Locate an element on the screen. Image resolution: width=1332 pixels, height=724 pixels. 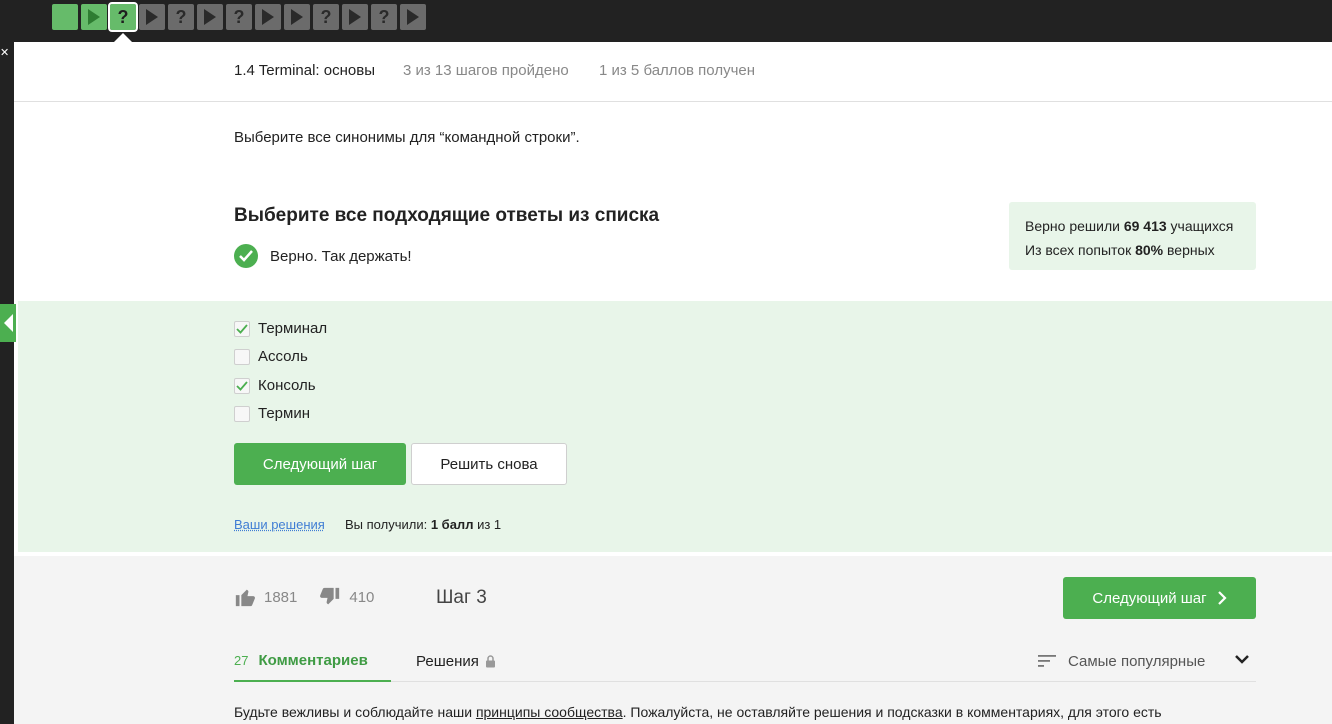
stats-solved-suffix: учащихся is located at coordinates (1202, 226).